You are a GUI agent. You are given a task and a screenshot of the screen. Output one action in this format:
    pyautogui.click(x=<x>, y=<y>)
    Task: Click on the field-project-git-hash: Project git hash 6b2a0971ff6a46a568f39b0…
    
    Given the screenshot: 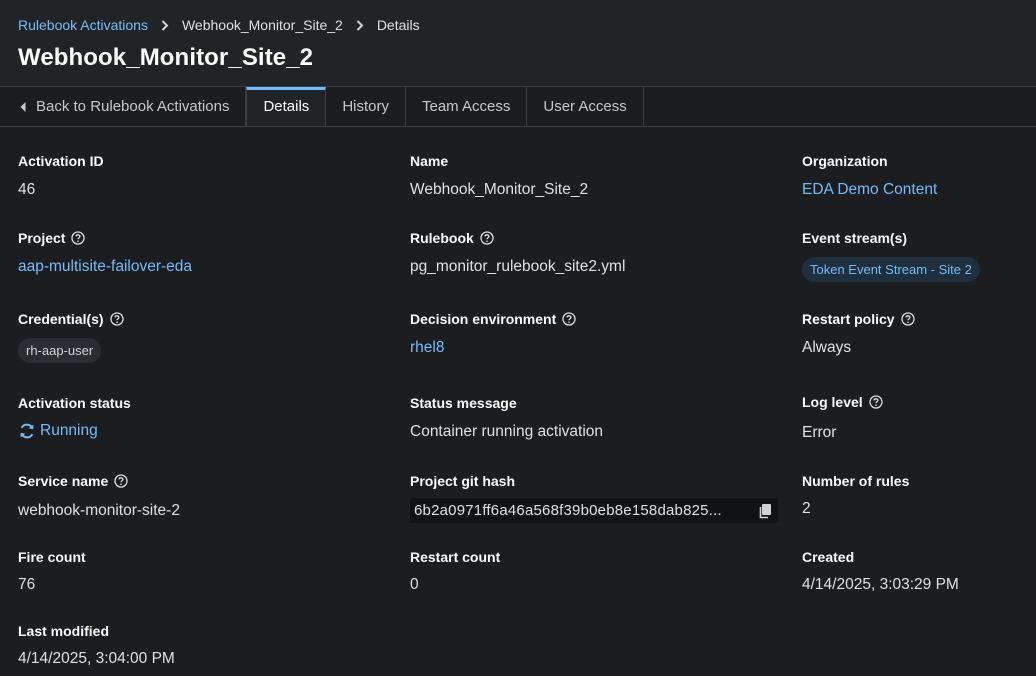 What is the action you would take?
    pyautogui.click(x=594, y=497)
    